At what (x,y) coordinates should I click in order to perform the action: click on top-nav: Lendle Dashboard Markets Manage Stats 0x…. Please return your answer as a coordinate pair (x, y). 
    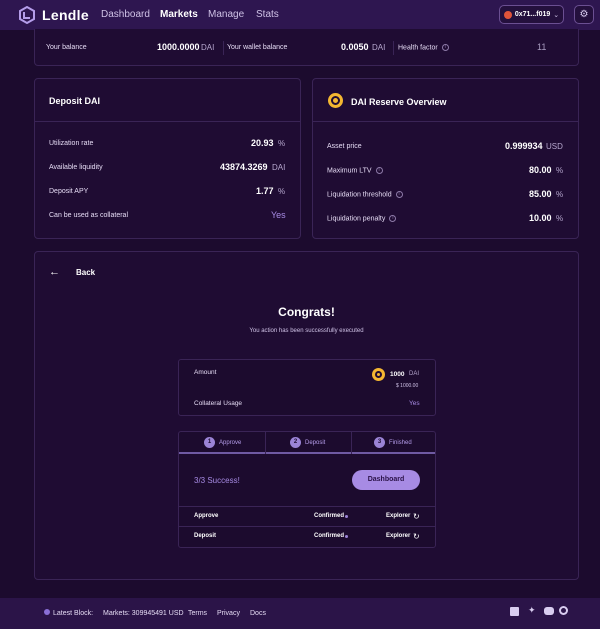
    Looking at the image, I should click on (300, 15).